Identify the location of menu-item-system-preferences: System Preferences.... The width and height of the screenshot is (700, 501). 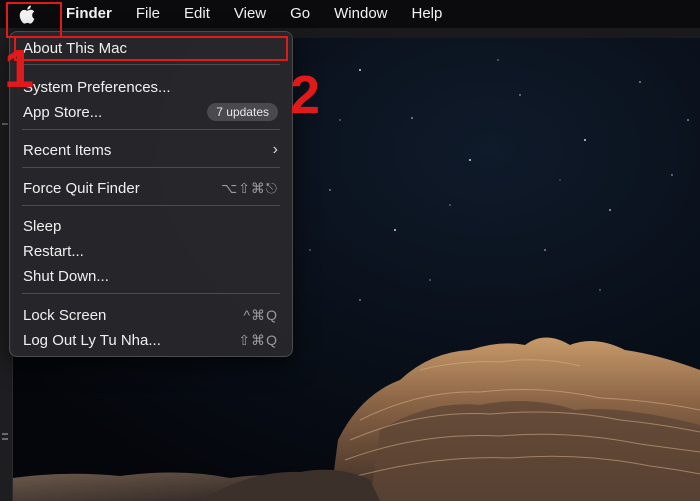
(151, 87).